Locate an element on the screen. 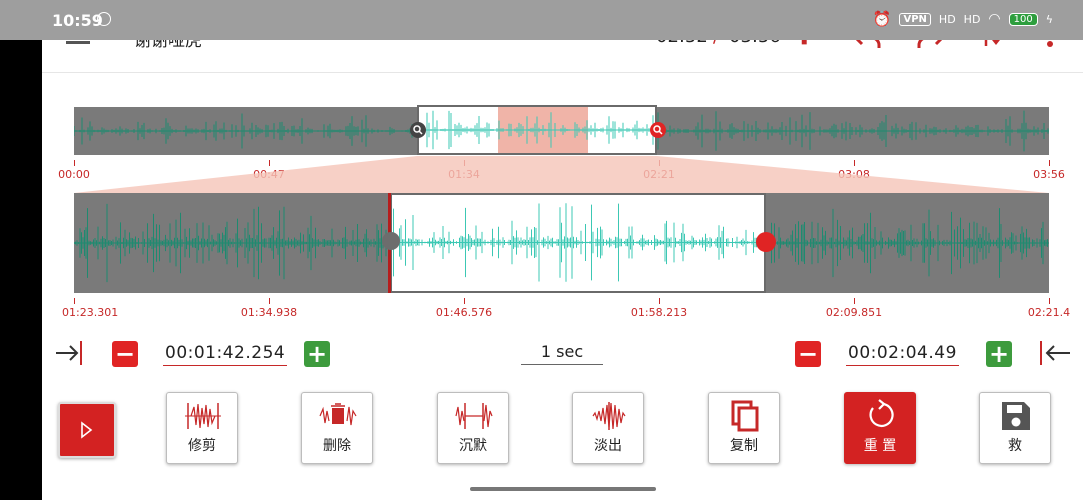 The width and height of the screenshot is (1083, 500). alarm-icon: ⏰ is located at coordinates (882, 19).